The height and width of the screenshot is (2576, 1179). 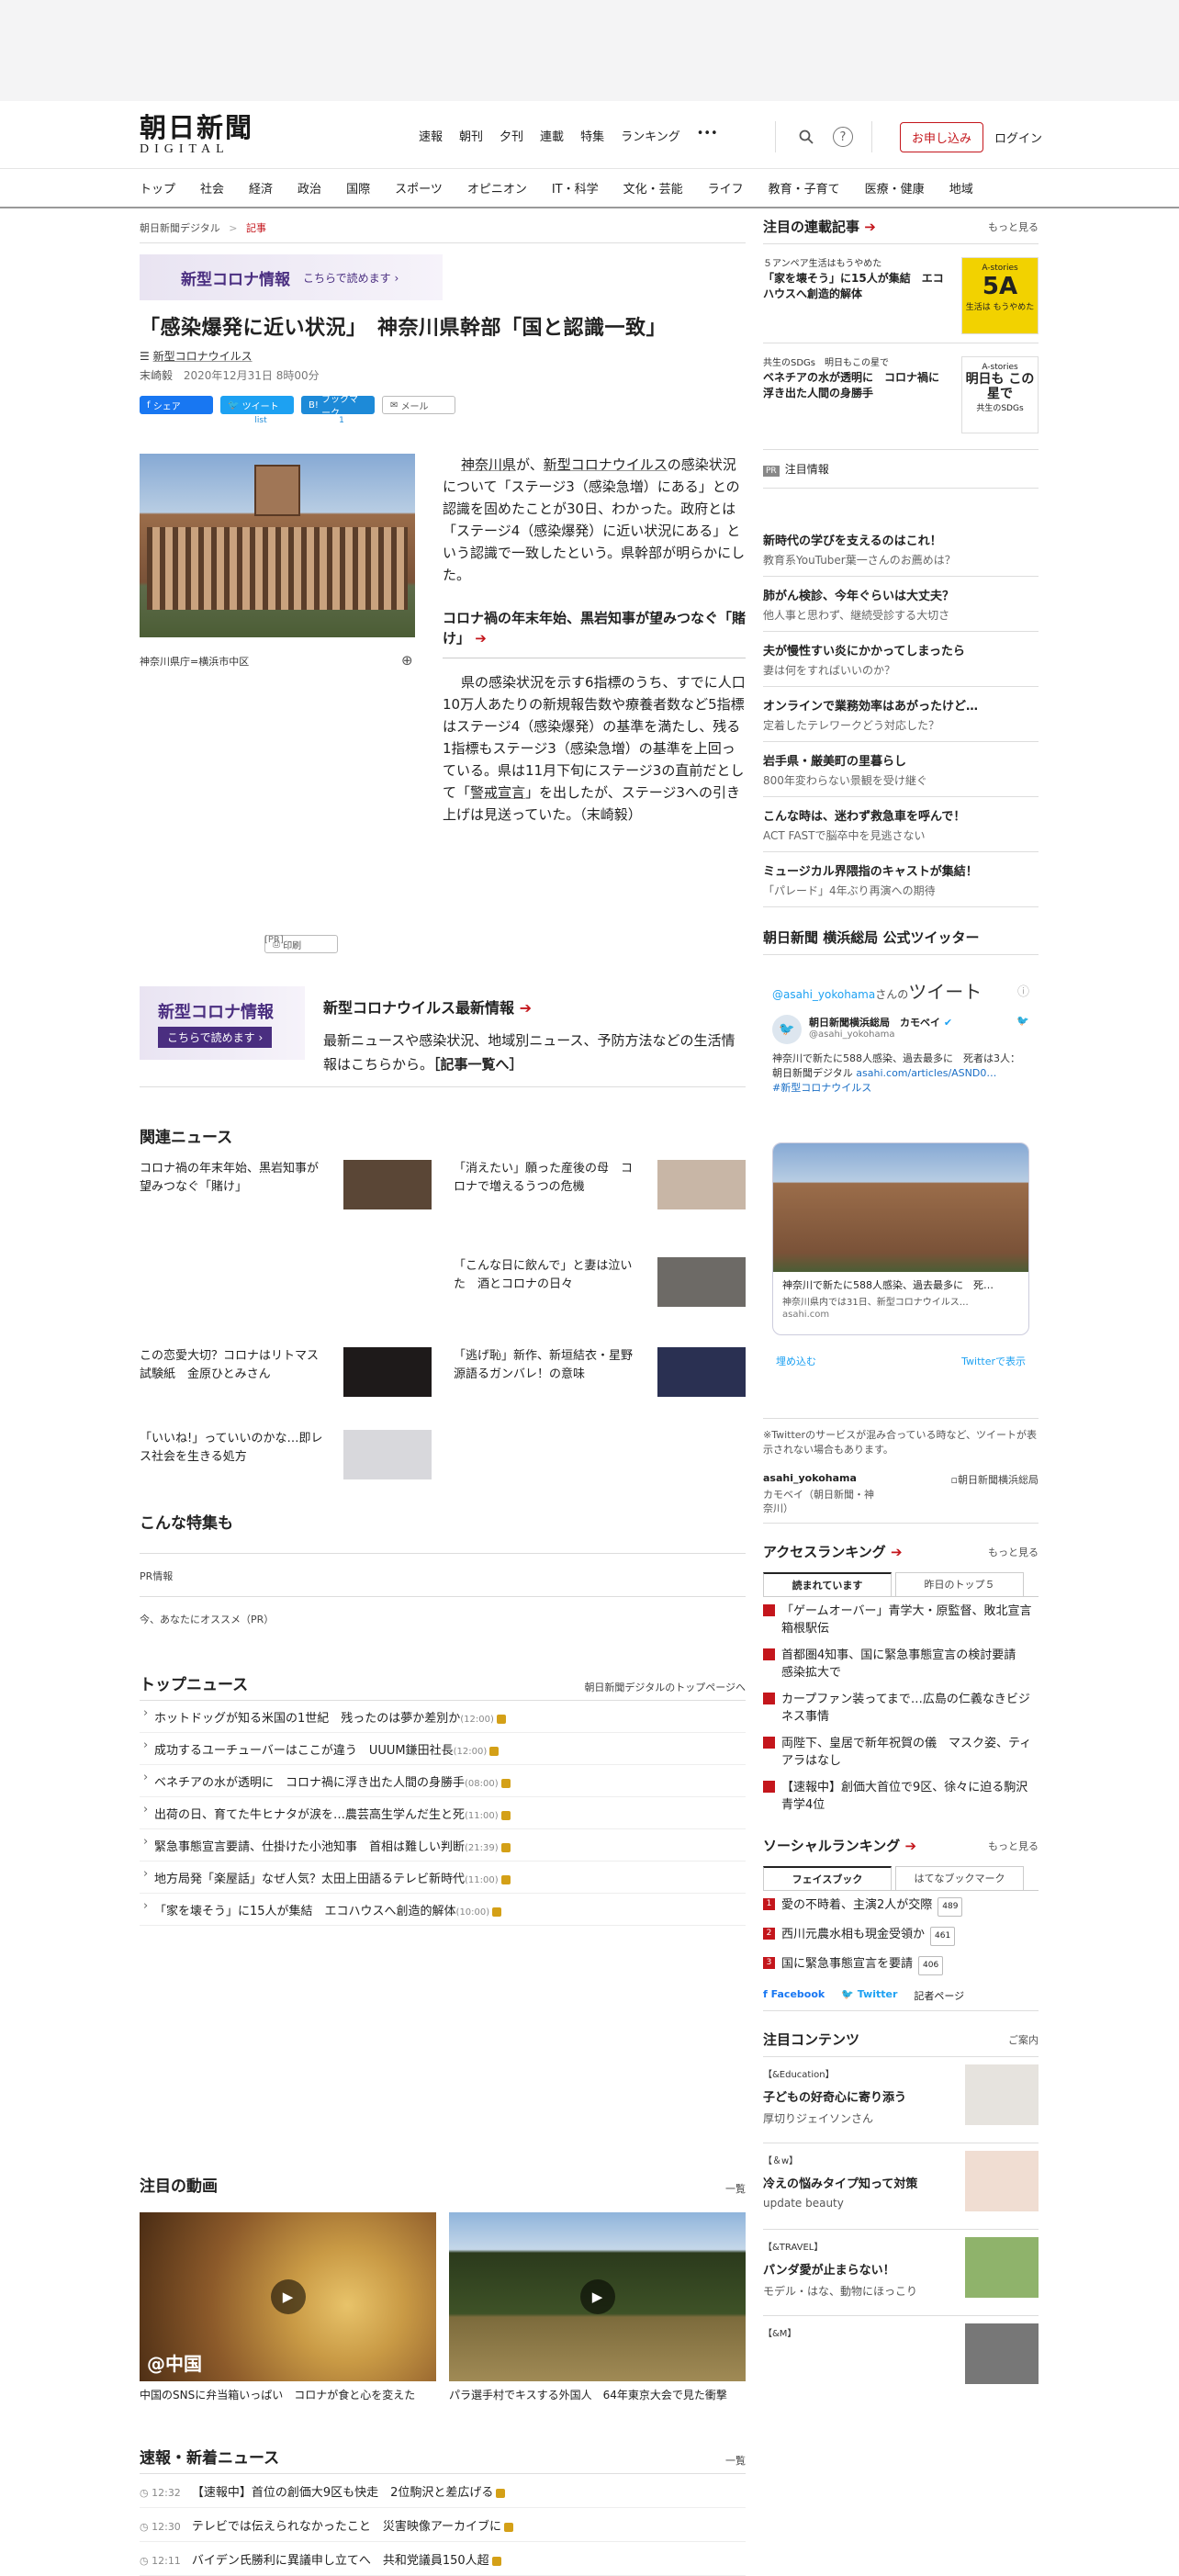 What do you see at coordinates (471, 135) in the screenshot?
I see `topnav-item: 朝刊` at bounding box center [471, 135].